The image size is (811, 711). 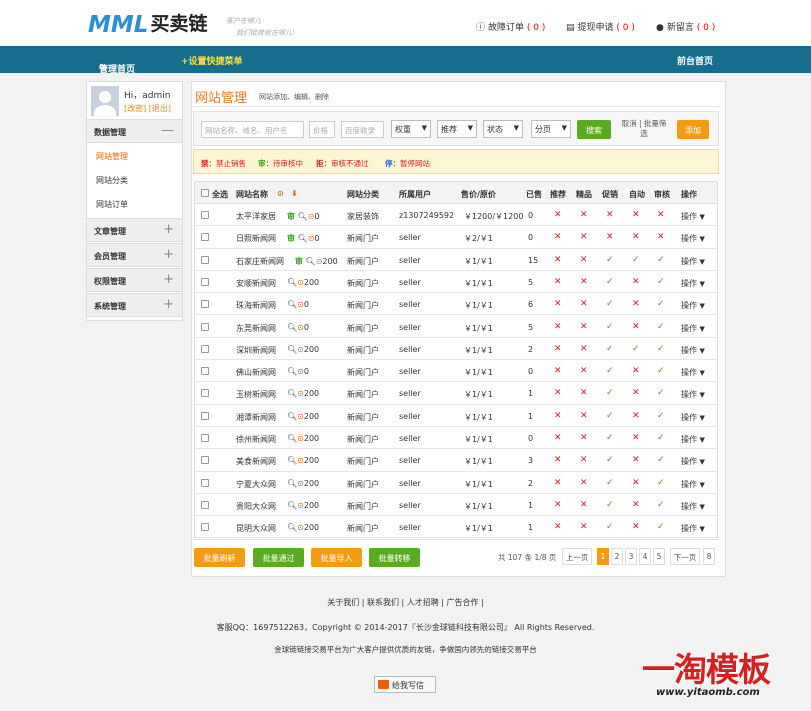 I want to click on page-size-select: 分页 ▼, so click(x=551, y=129).